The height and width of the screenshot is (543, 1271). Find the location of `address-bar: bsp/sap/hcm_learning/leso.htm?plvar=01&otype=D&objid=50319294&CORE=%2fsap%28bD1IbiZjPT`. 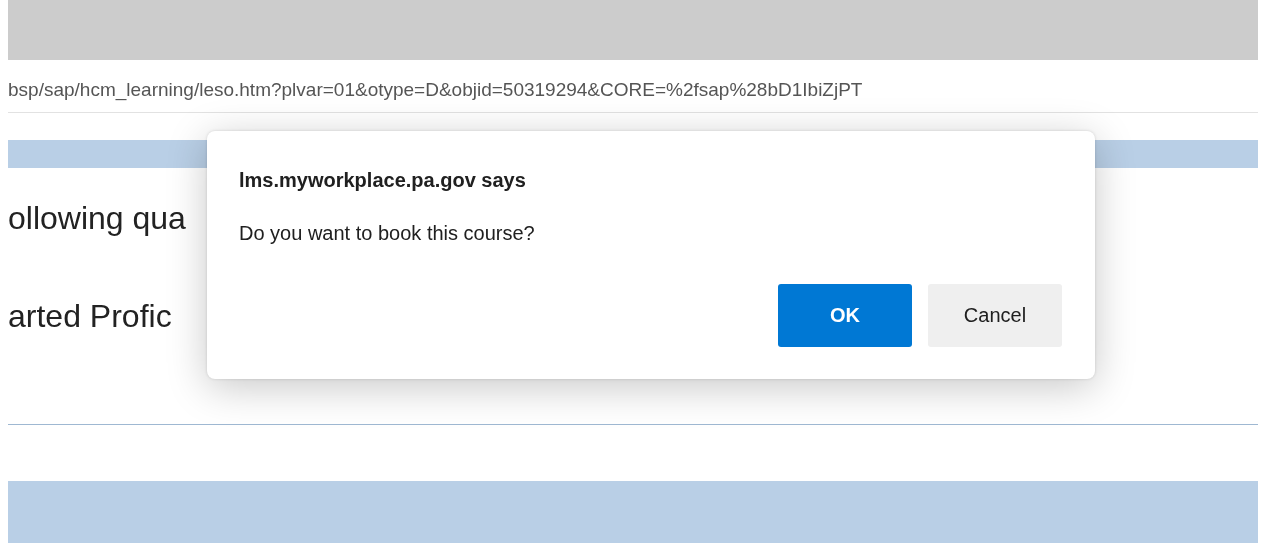

address-bar: bsp/sap/hcm_learning/leso.htm?plvar=01&otype=D&objid=50319294&CORE=%2fsap%28bD1IbiZjPT is located at coordinates (633, 90).